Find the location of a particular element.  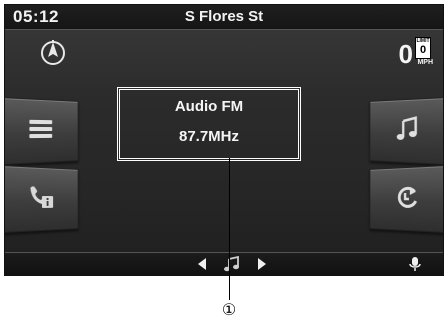

menu-button is located at coordinates (42, 131).